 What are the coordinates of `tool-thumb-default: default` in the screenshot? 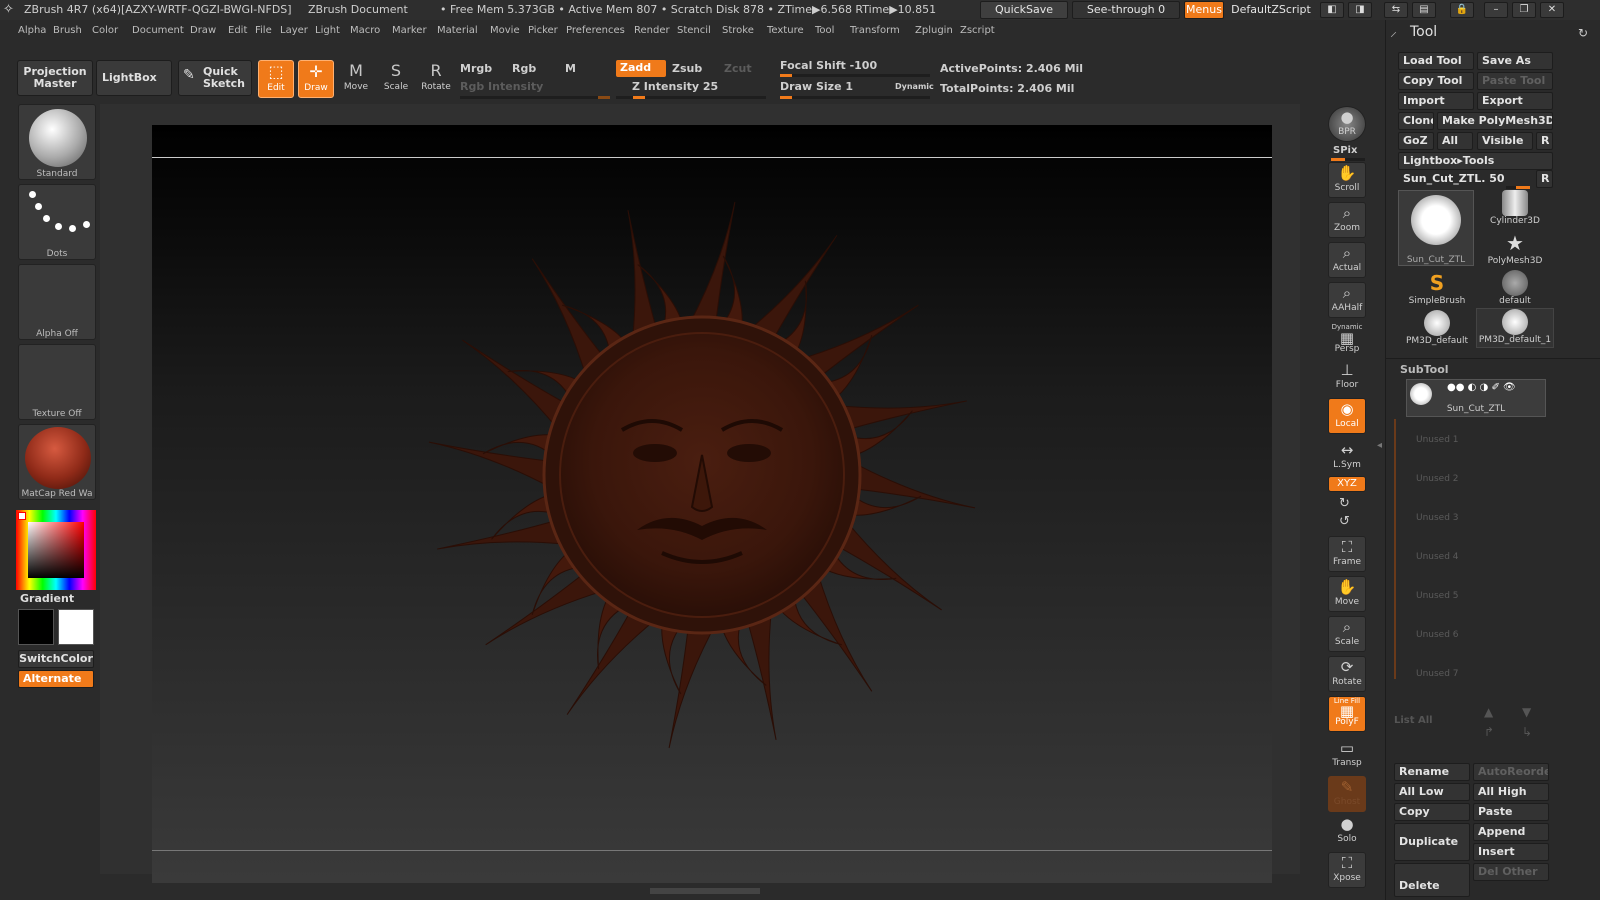 It's located at (1515, 289).